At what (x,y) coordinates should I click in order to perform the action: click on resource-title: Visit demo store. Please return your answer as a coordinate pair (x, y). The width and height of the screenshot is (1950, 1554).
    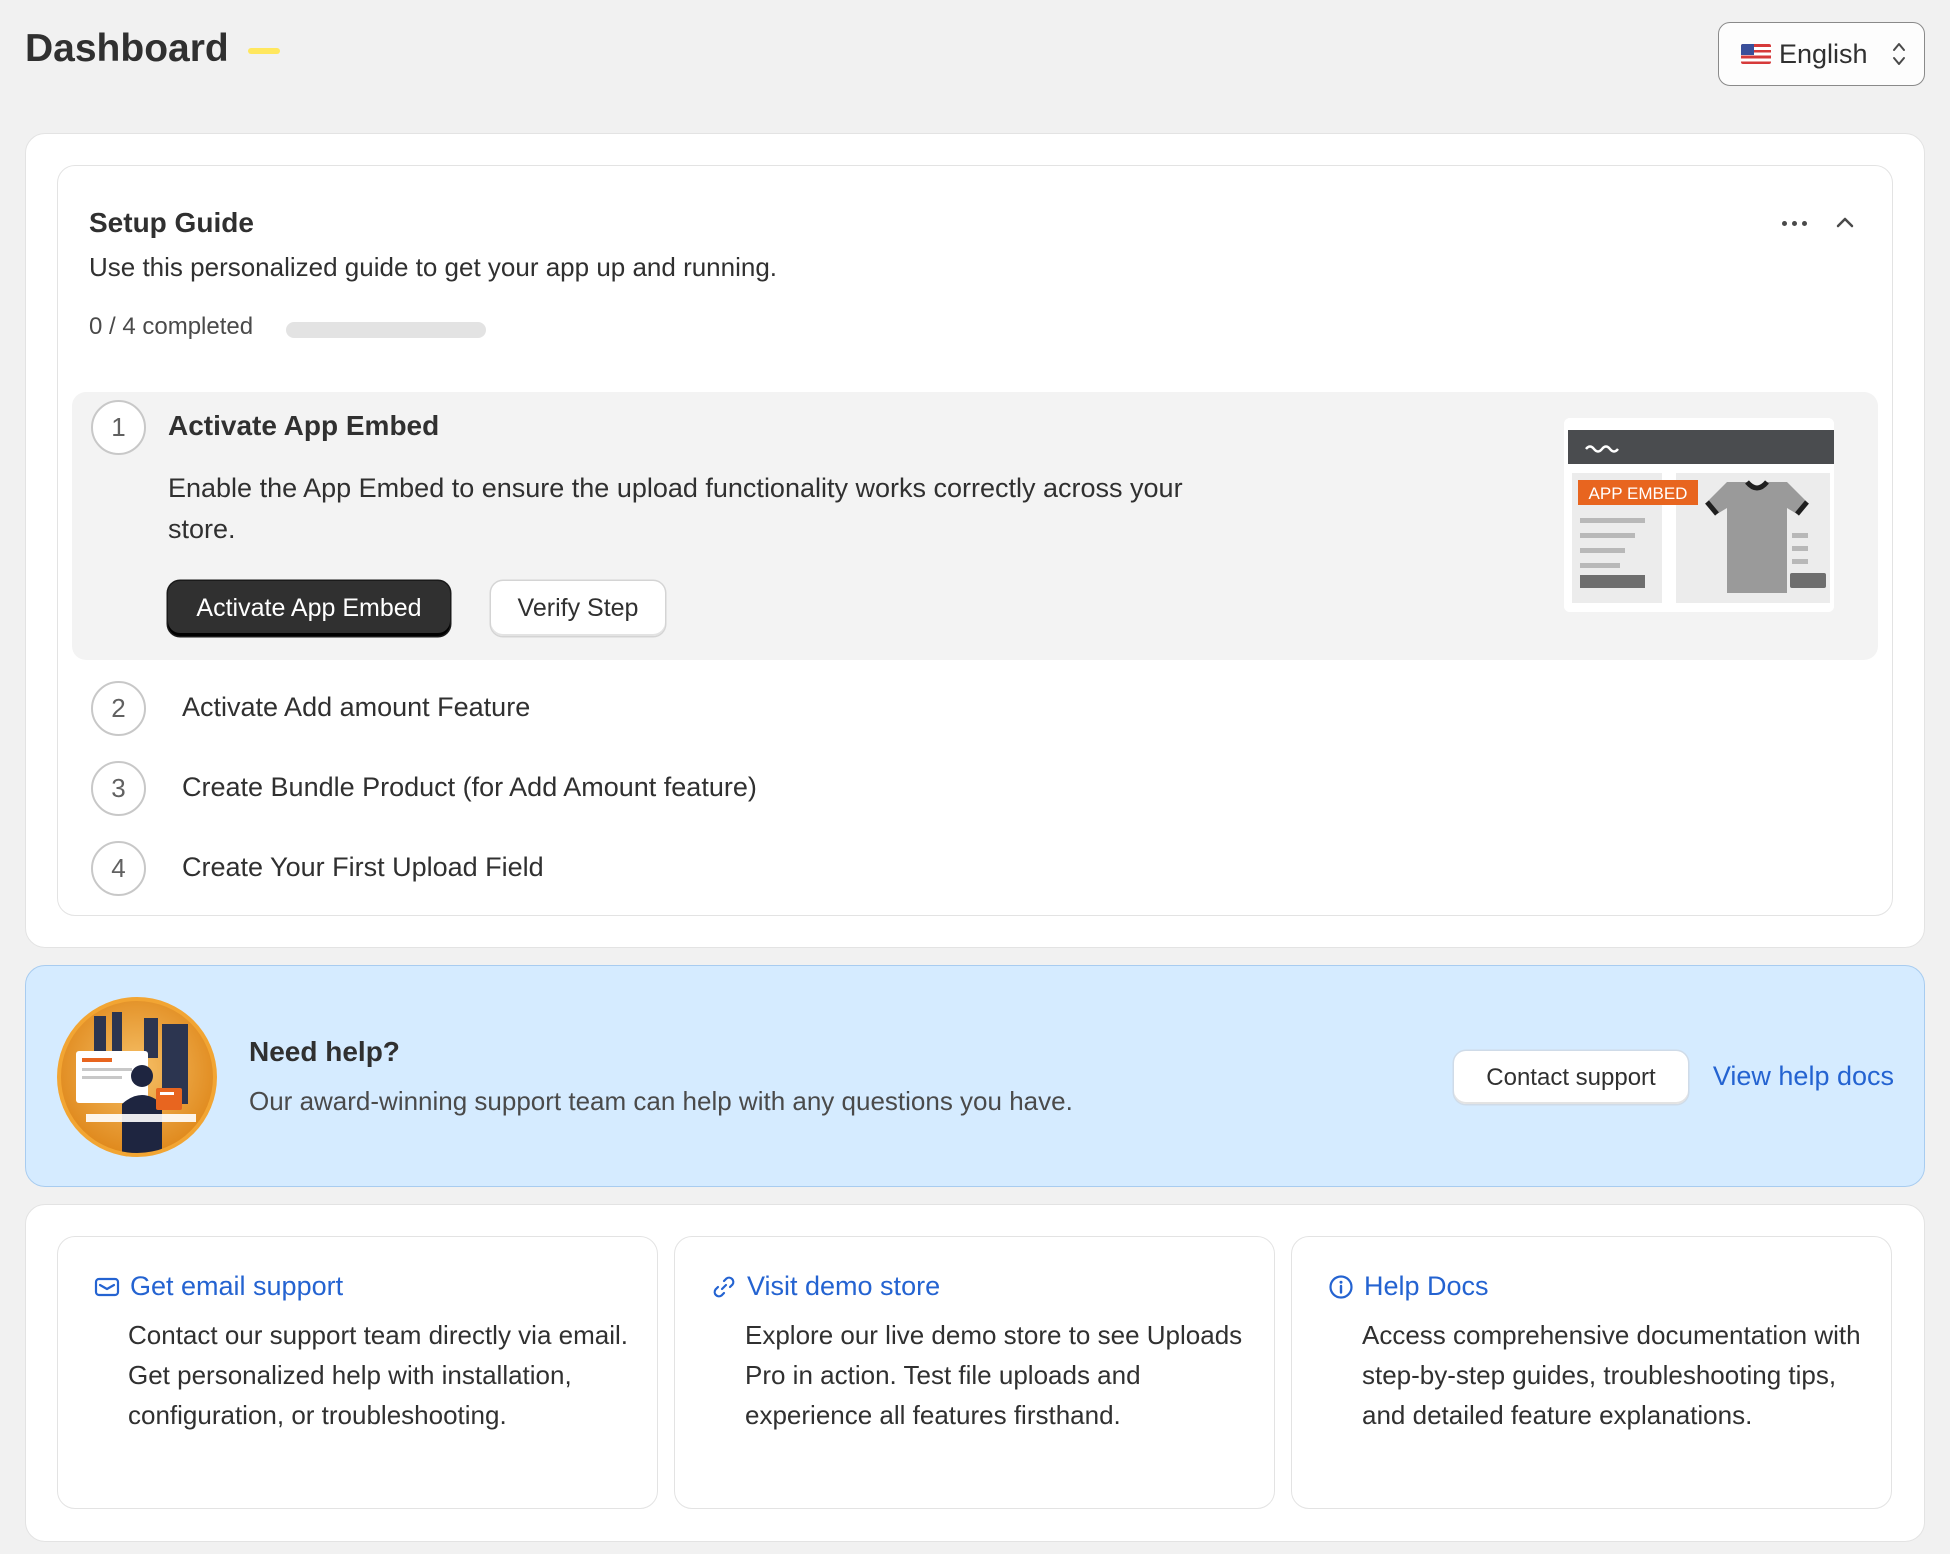
    Looking at the image, I should click on (844, 1286).